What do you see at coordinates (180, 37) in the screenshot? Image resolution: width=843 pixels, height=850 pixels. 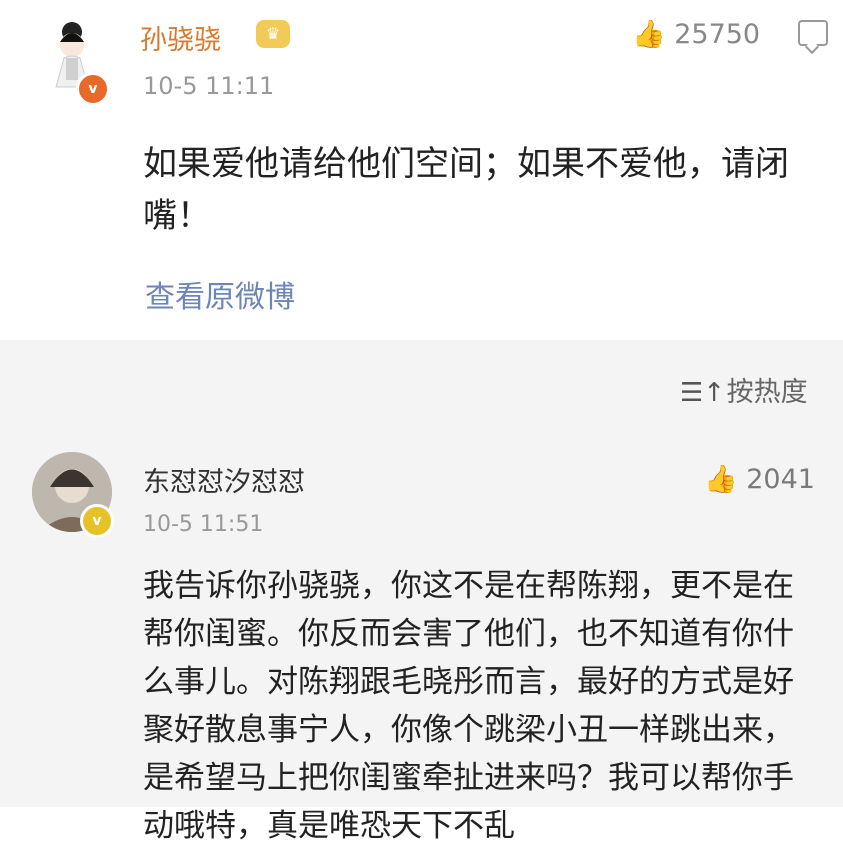 I see `post-author-name: 孙骁骁` at bounding box center [180, 37].